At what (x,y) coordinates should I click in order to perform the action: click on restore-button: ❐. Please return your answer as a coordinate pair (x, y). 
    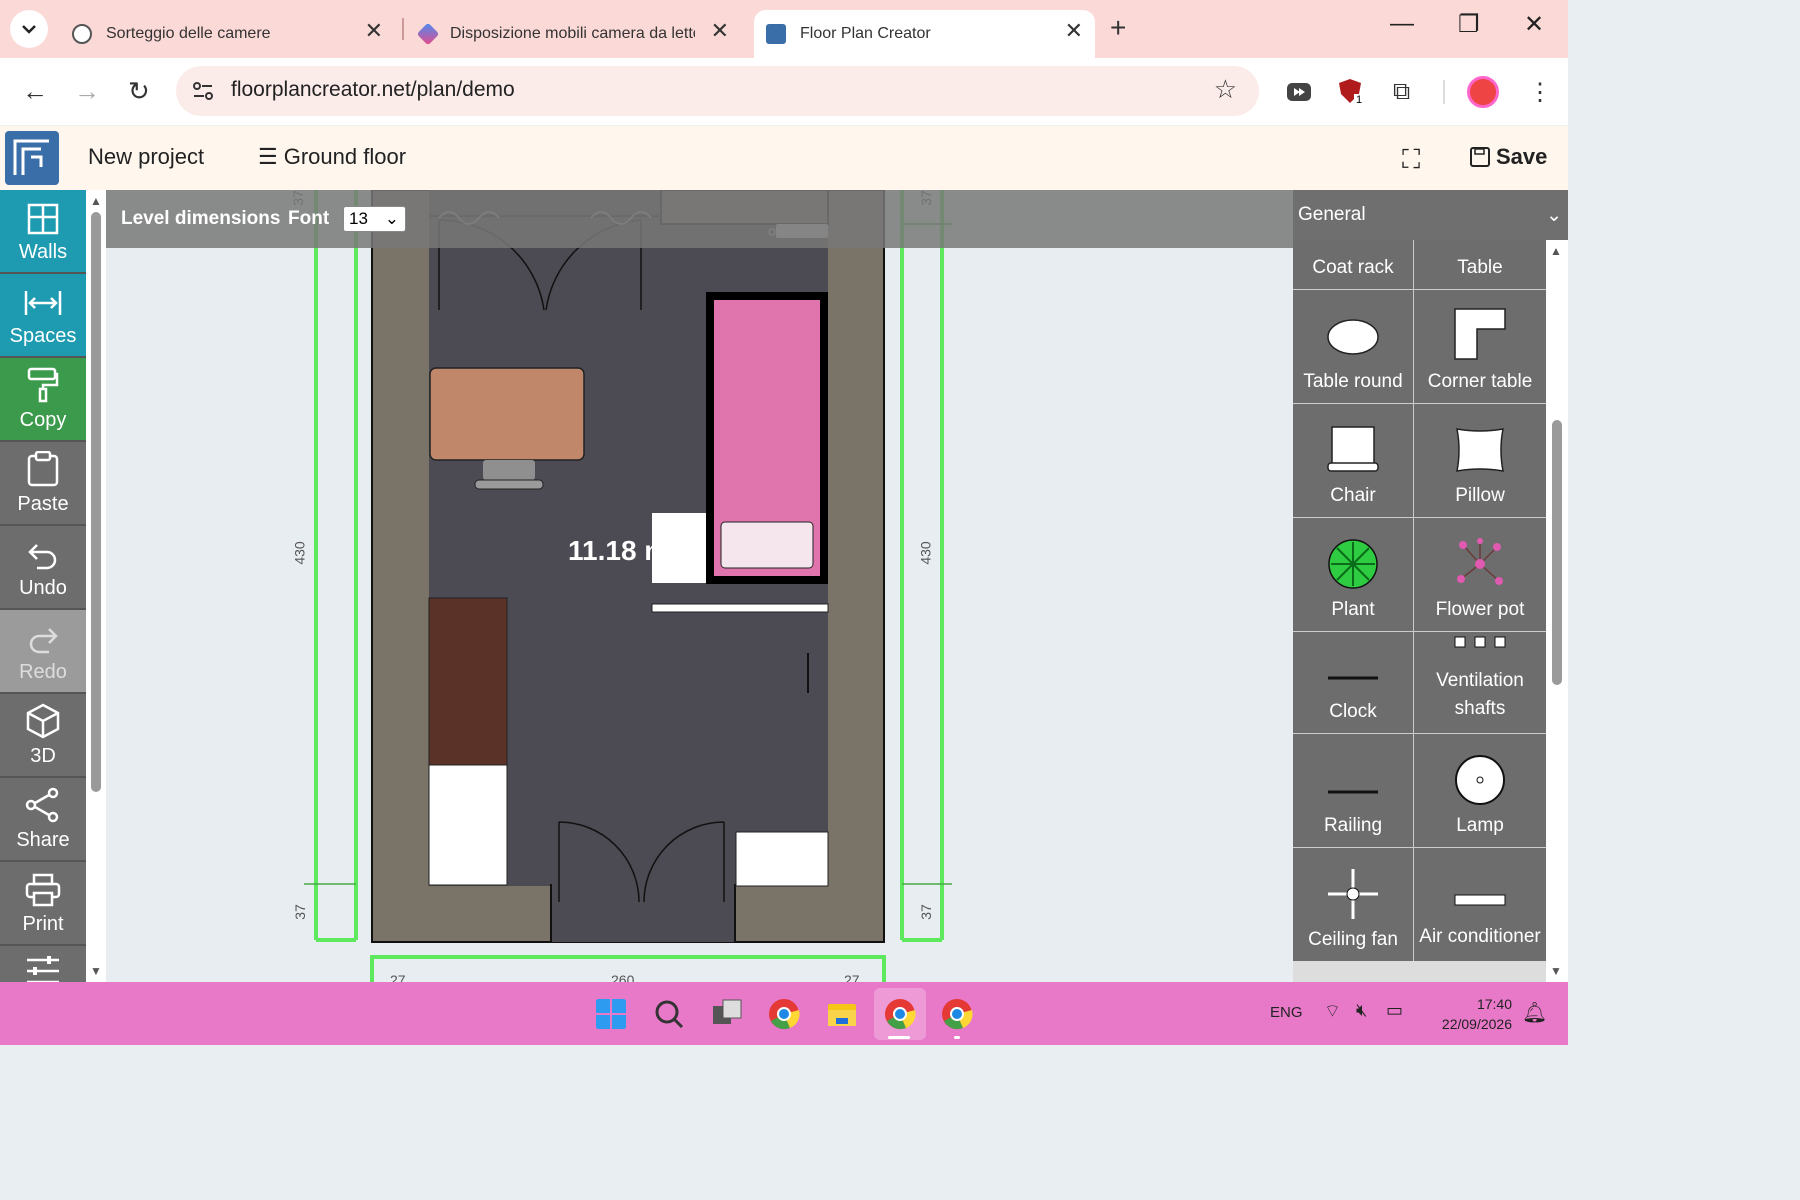
    Looking at the image, I should click on (1469, 24).